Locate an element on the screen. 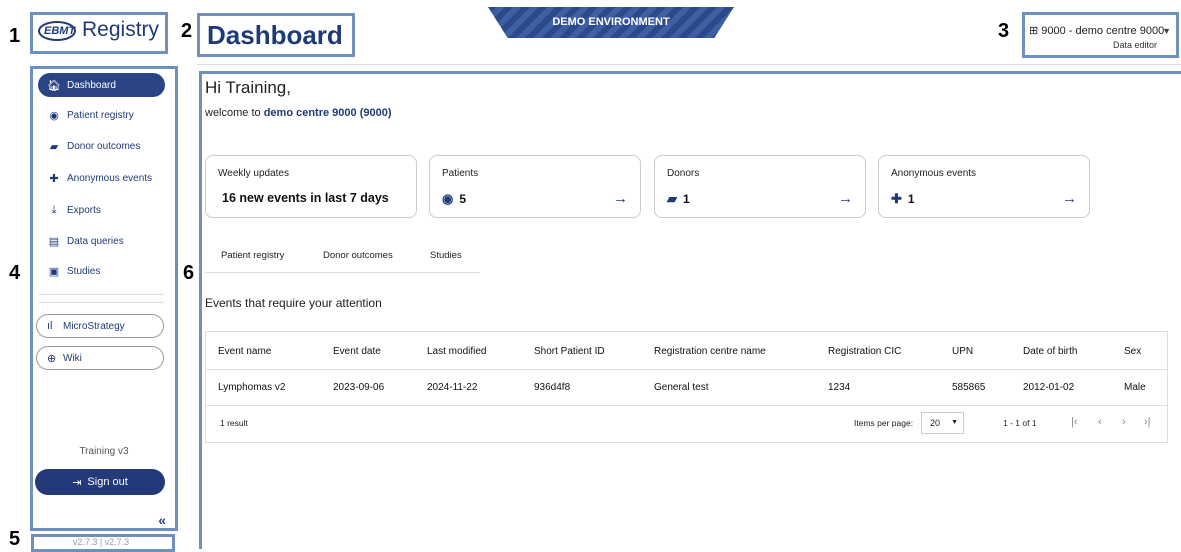  callout-5: 5 is located at coordinates (15, 539).